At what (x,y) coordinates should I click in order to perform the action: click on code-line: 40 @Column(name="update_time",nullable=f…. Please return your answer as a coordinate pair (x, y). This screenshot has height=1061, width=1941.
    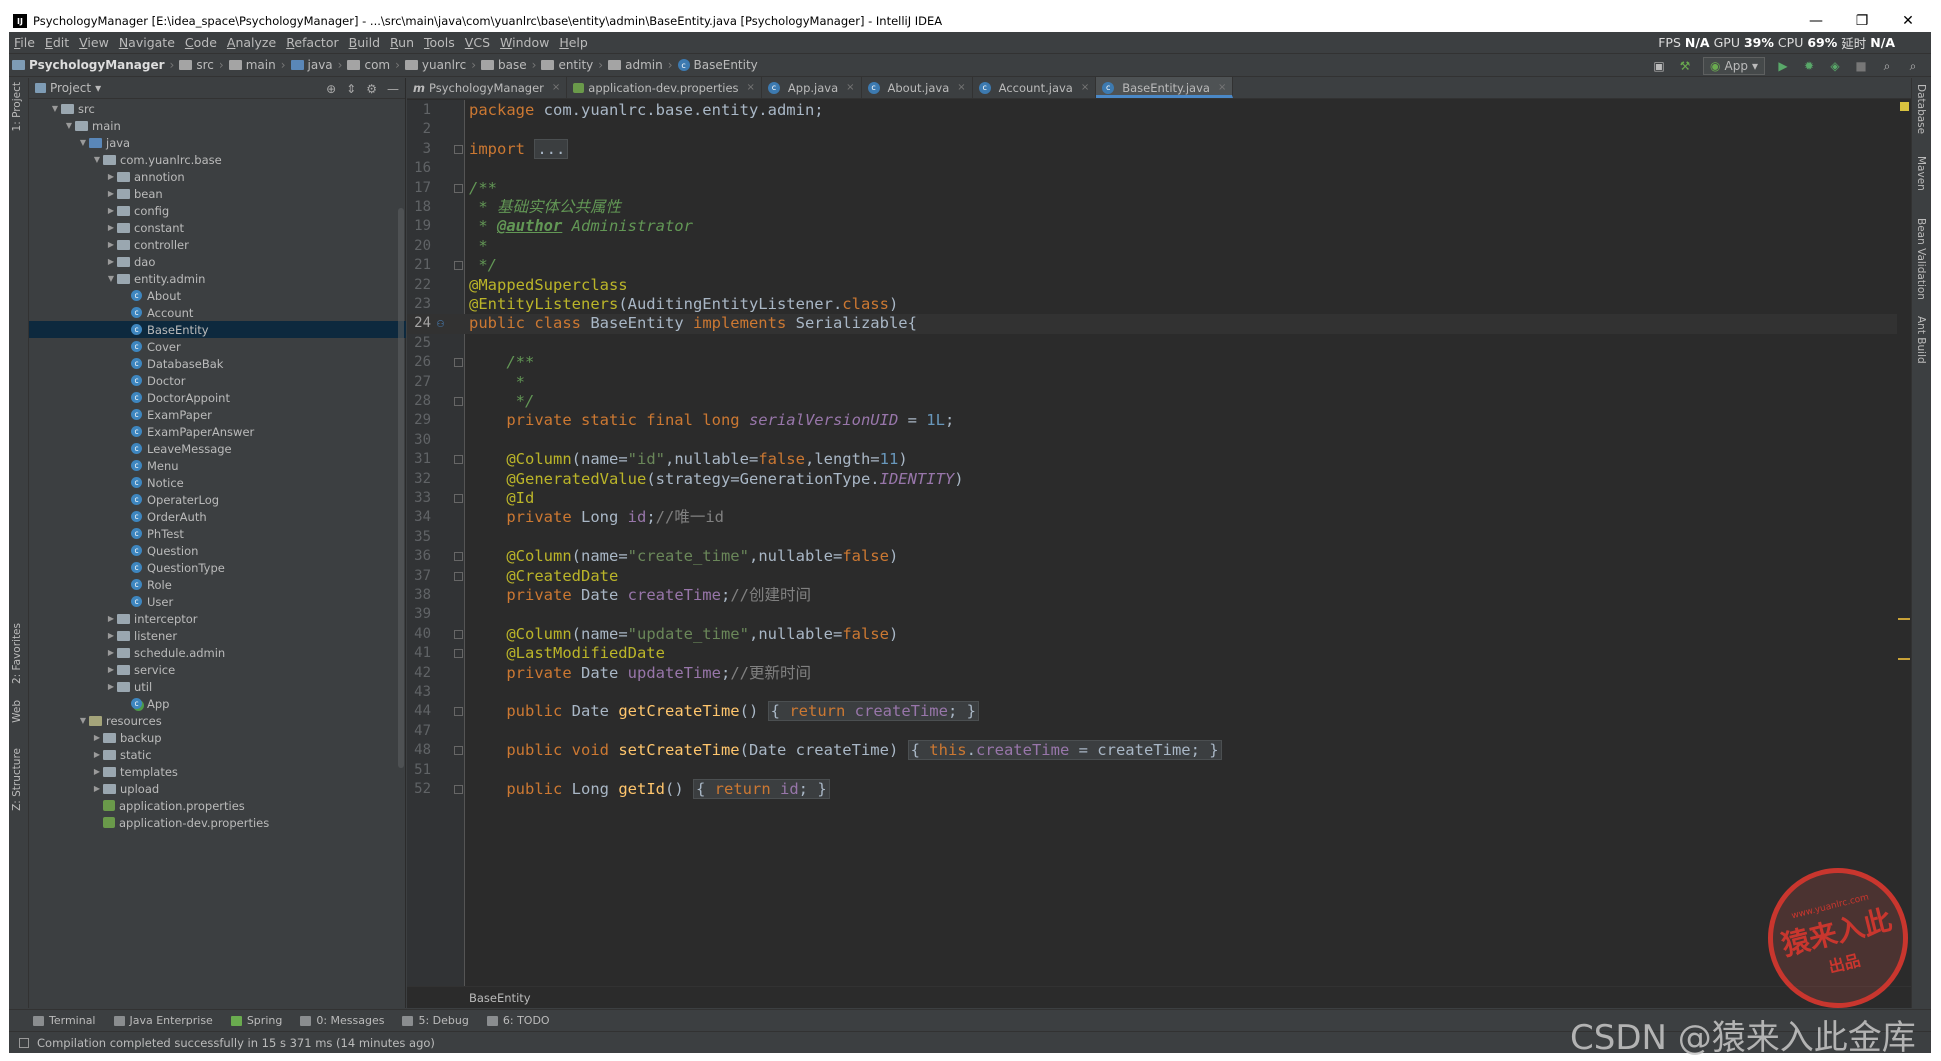
    Looking at the image, I should click on (1152, 634).